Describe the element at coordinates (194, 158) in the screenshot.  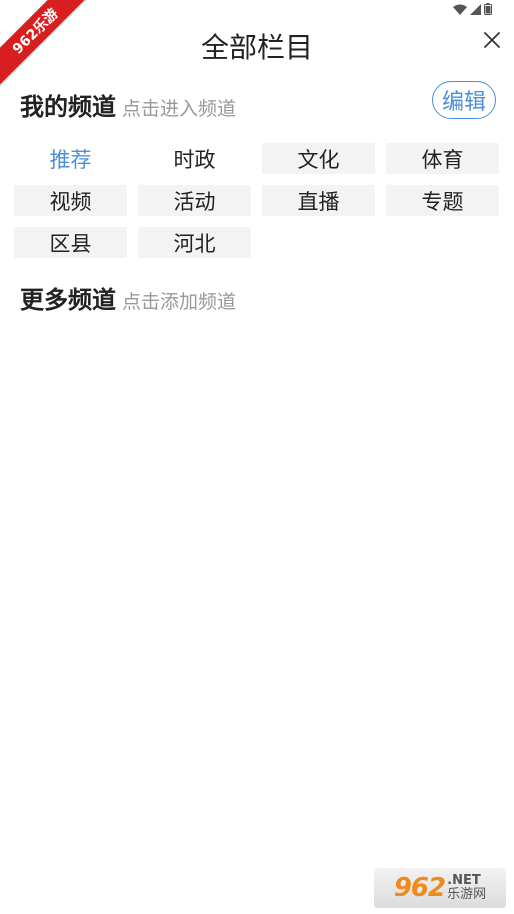
I see `channel-chip-politics: 时政` at that location.